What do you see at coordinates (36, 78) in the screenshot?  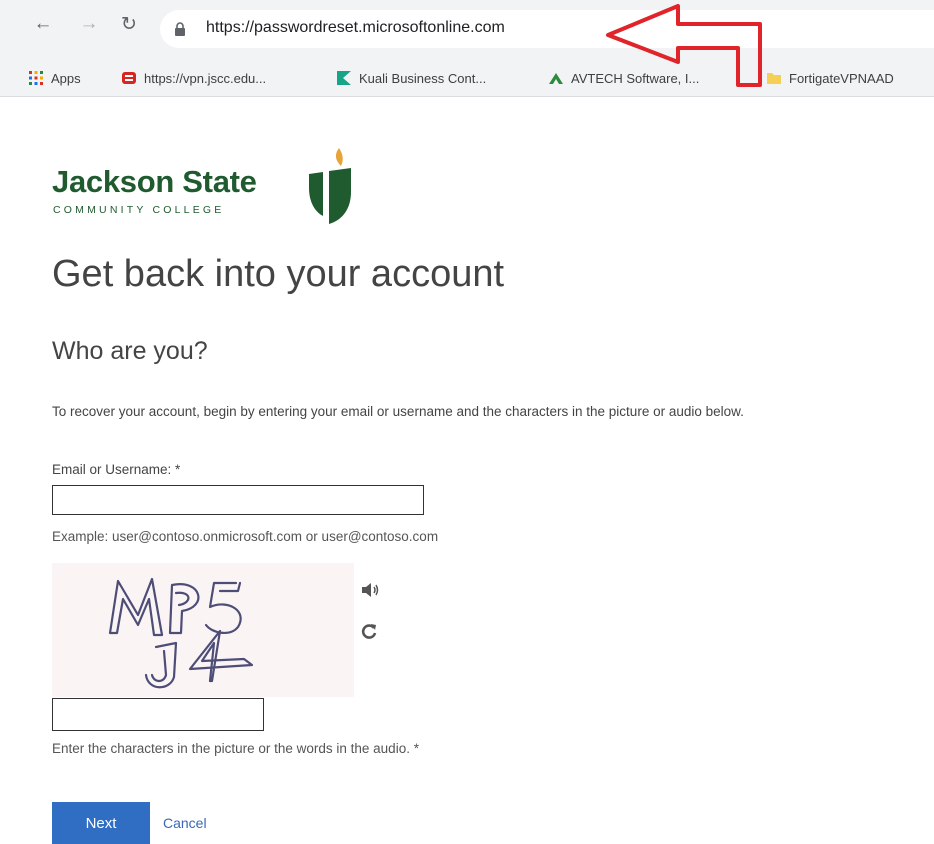 I see `apps-grid-icon` at bounding box center [36, 78].